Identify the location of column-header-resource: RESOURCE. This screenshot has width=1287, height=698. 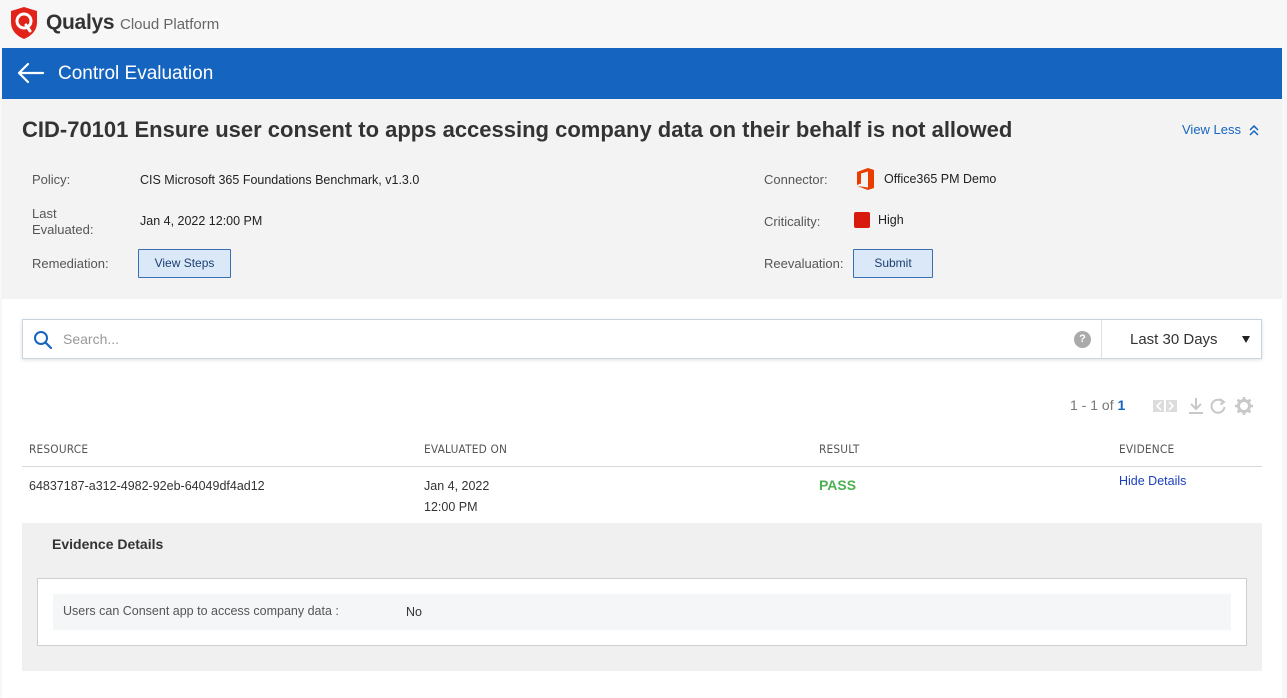
(58, 449).